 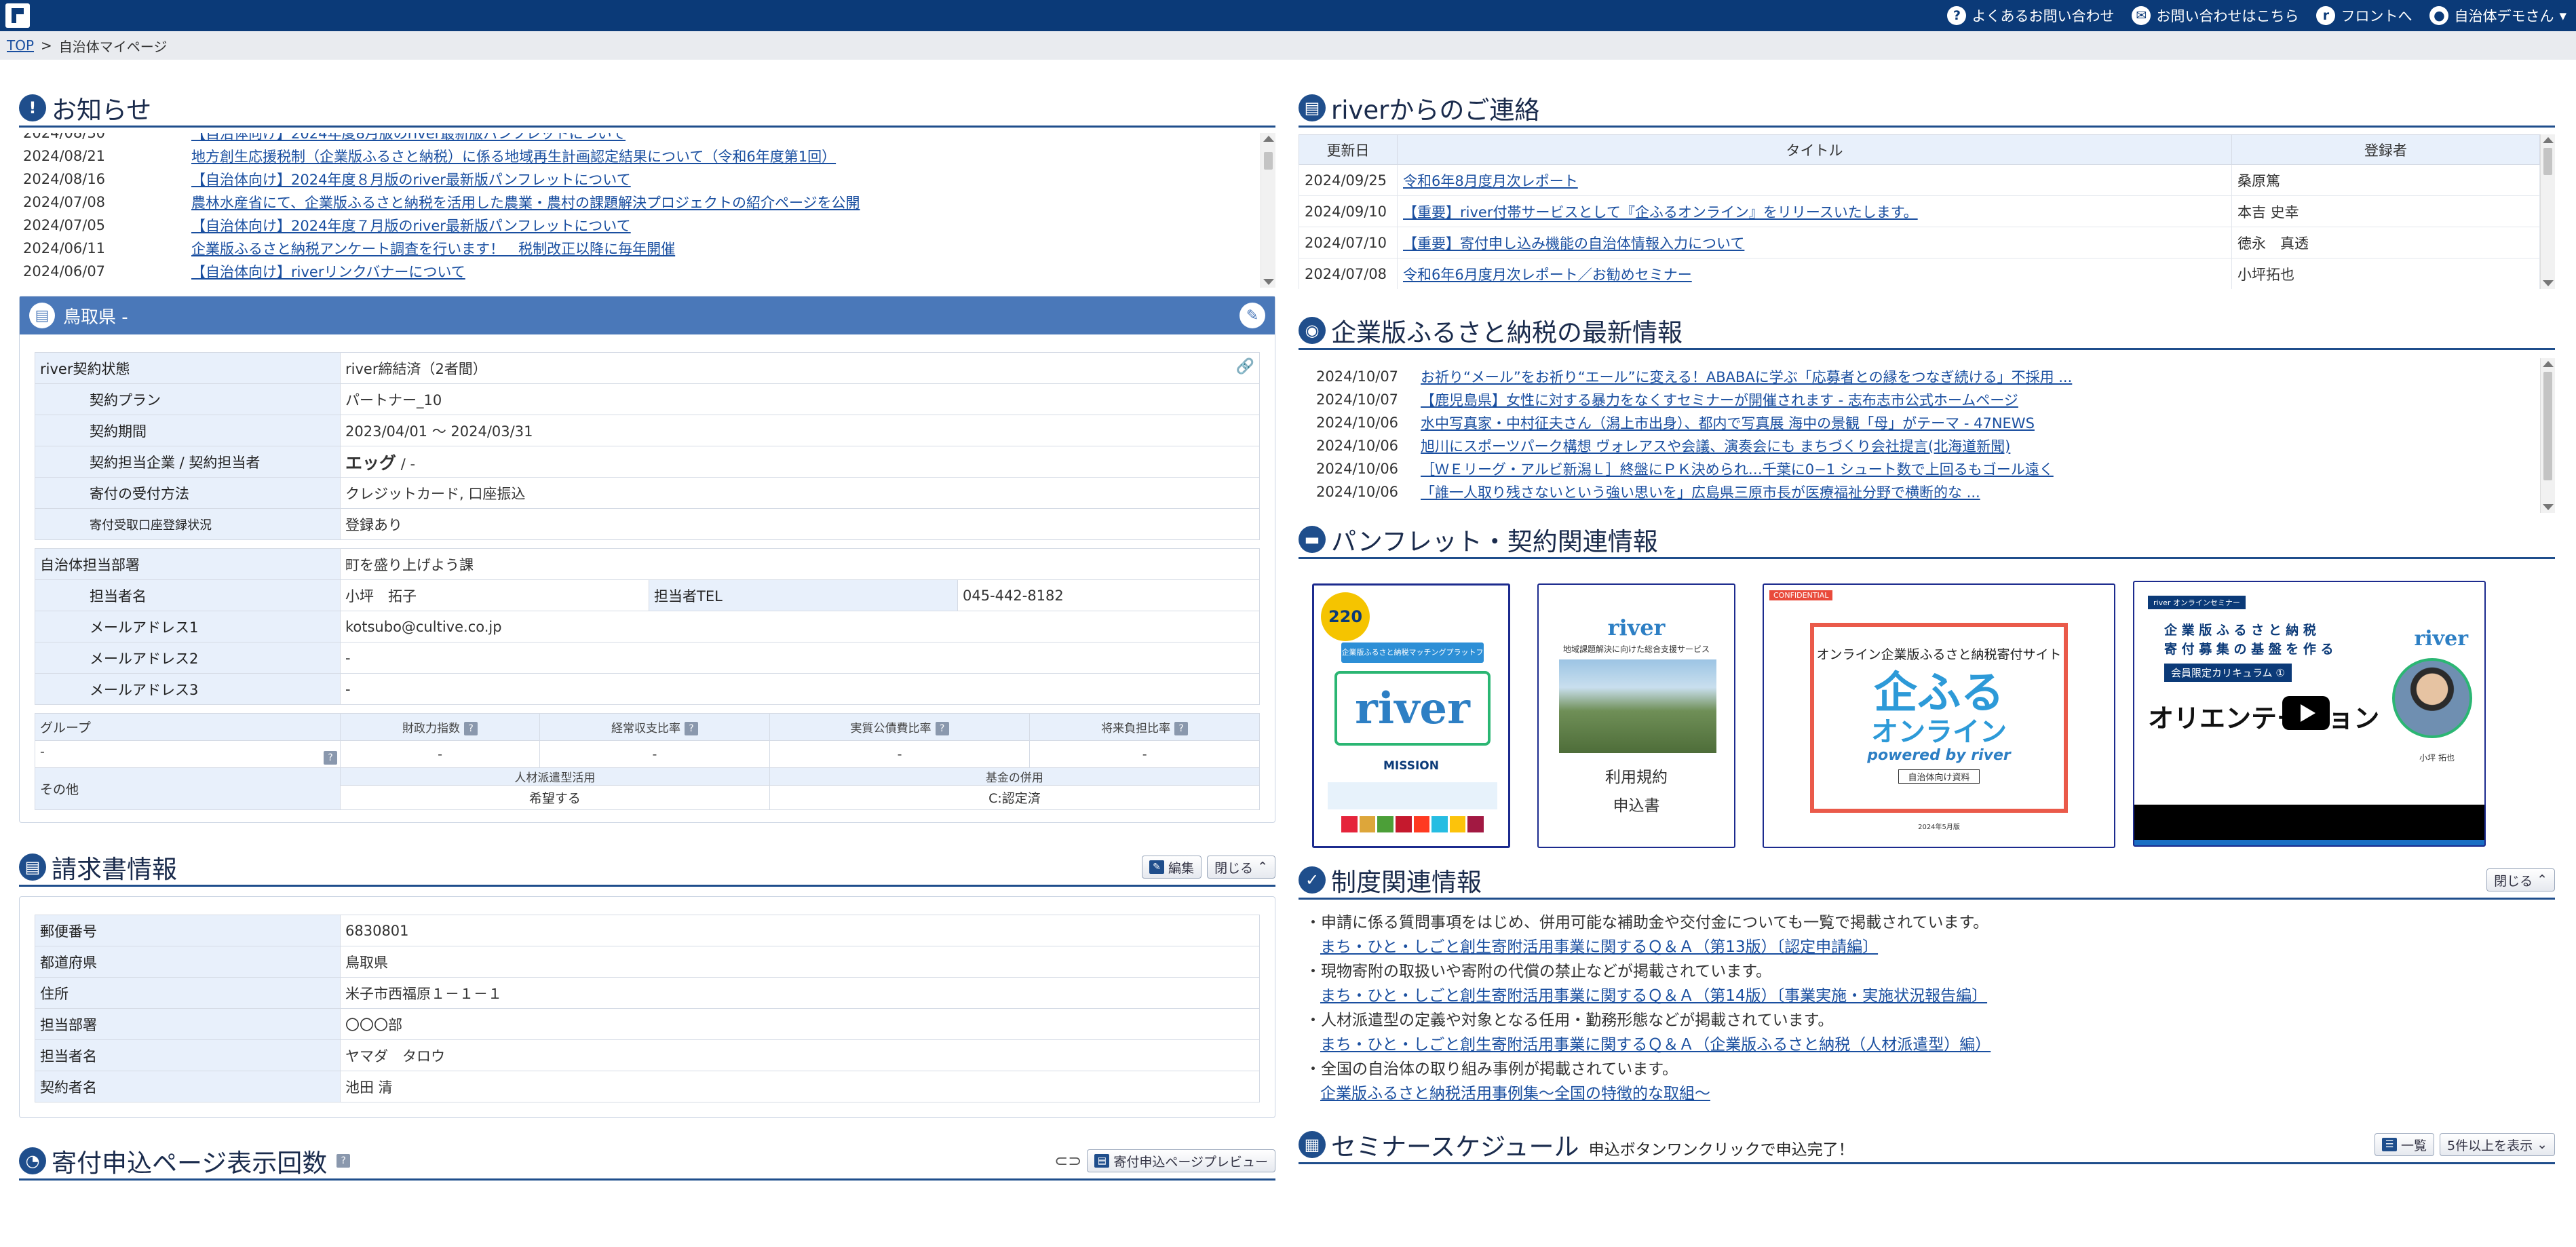 I want to click on check-icon: ✓, so click(x=1312, y=880).